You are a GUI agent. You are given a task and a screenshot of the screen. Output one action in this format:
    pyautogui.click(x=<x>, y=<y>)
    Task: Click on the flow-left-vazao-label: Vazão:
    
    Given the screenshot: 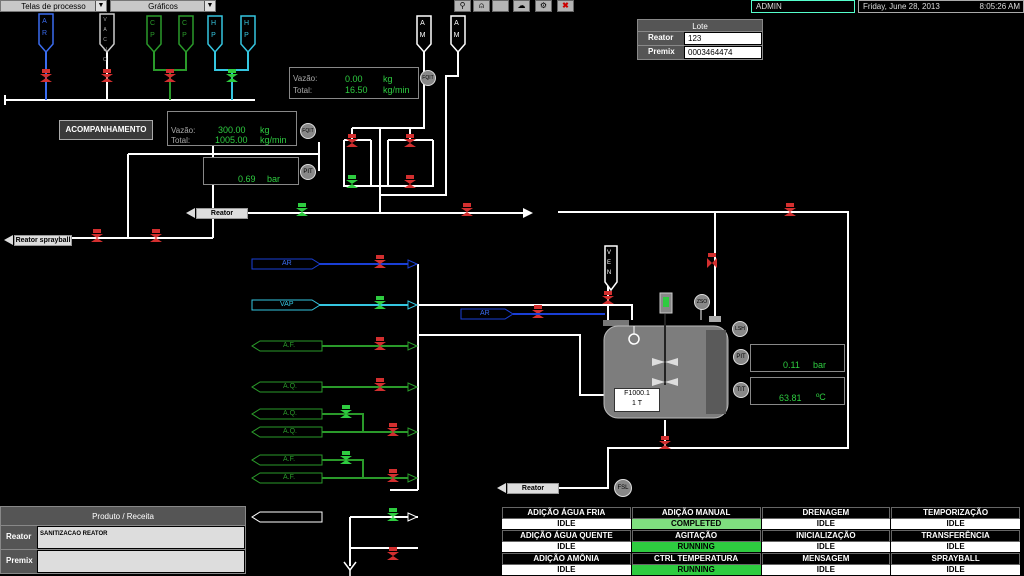 What is the action you would take?
    pyautogui.click(x=183, y=130)
    